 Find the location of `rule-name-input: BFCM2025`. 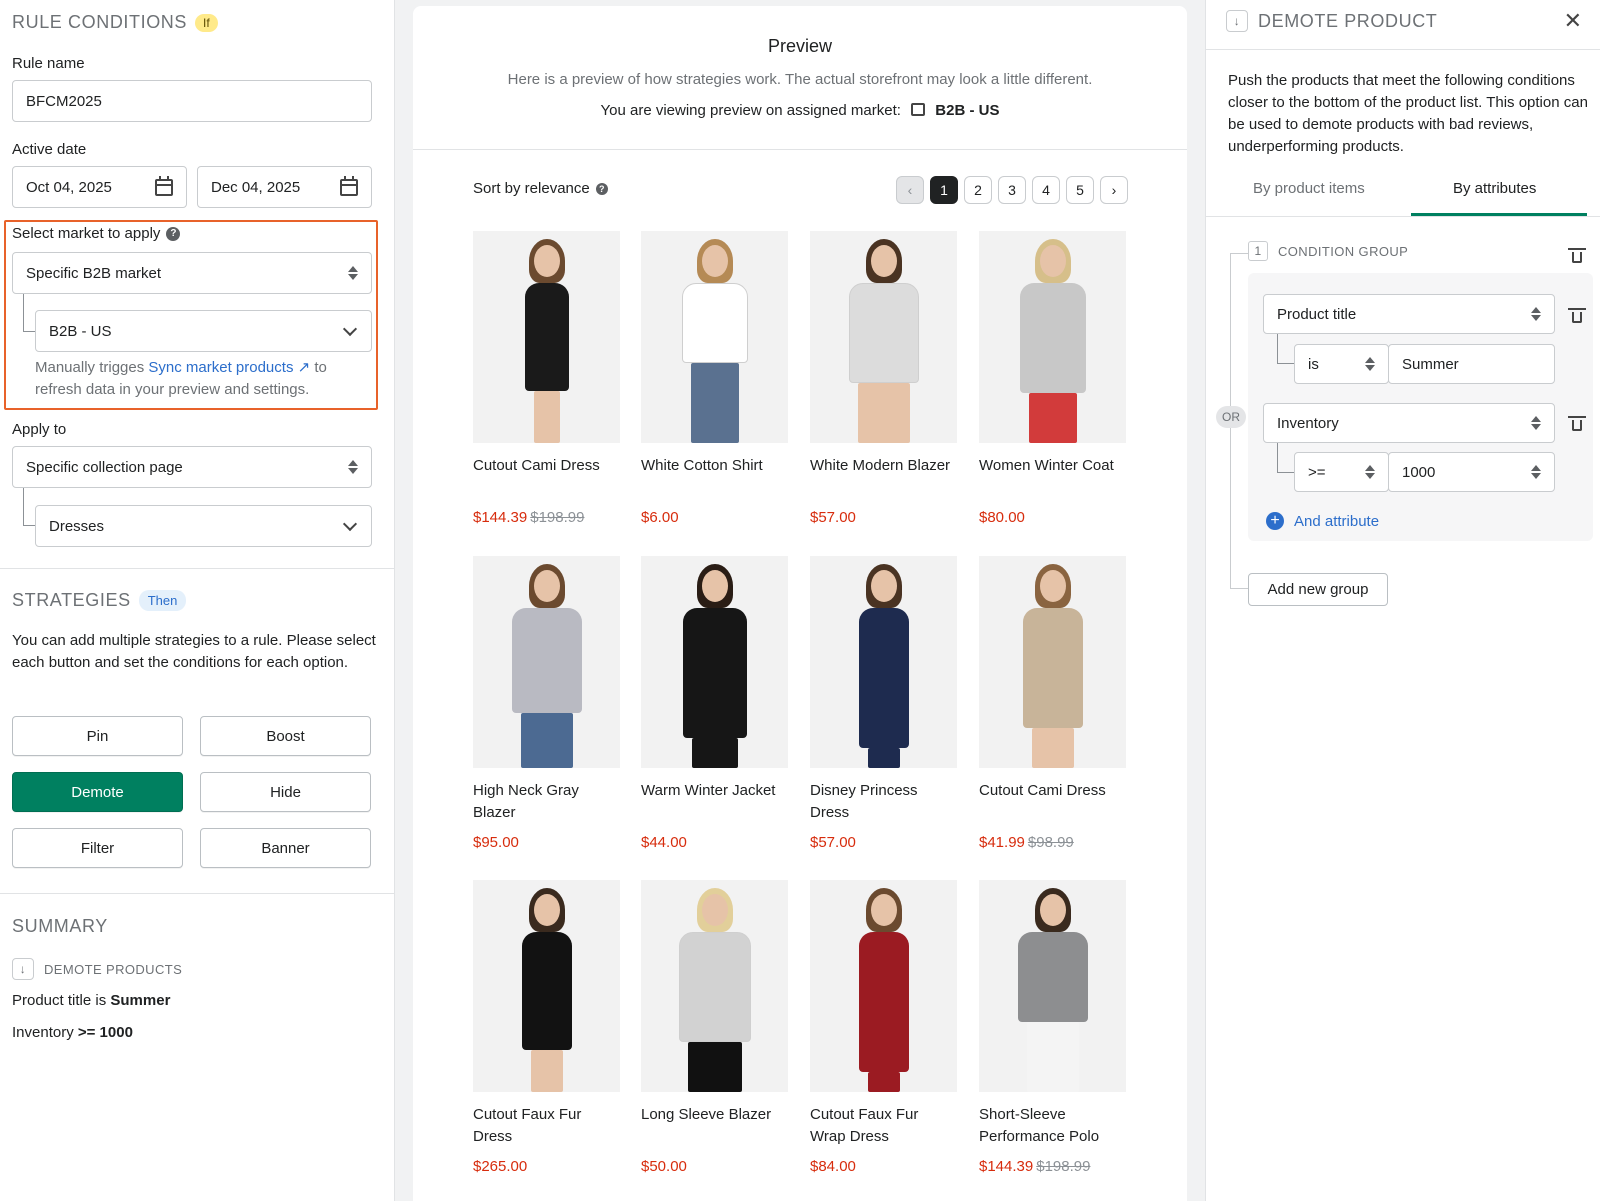

rule-name-input: BFCM2025 is located at coordinates (192, 101).